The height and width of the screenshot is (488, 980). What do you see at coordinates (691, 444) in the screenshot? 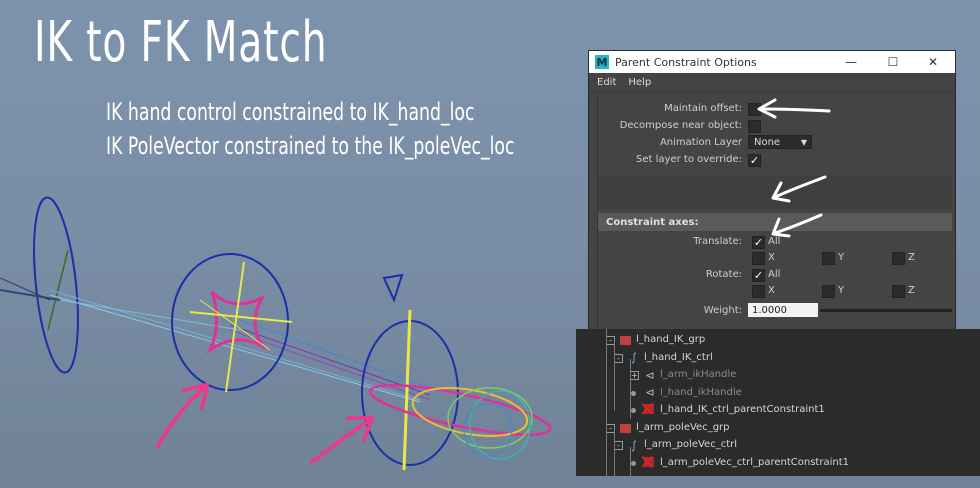
I see `outliner-item-label: l_arm_poleVec_ctrl` at bounding box center [691, 444].